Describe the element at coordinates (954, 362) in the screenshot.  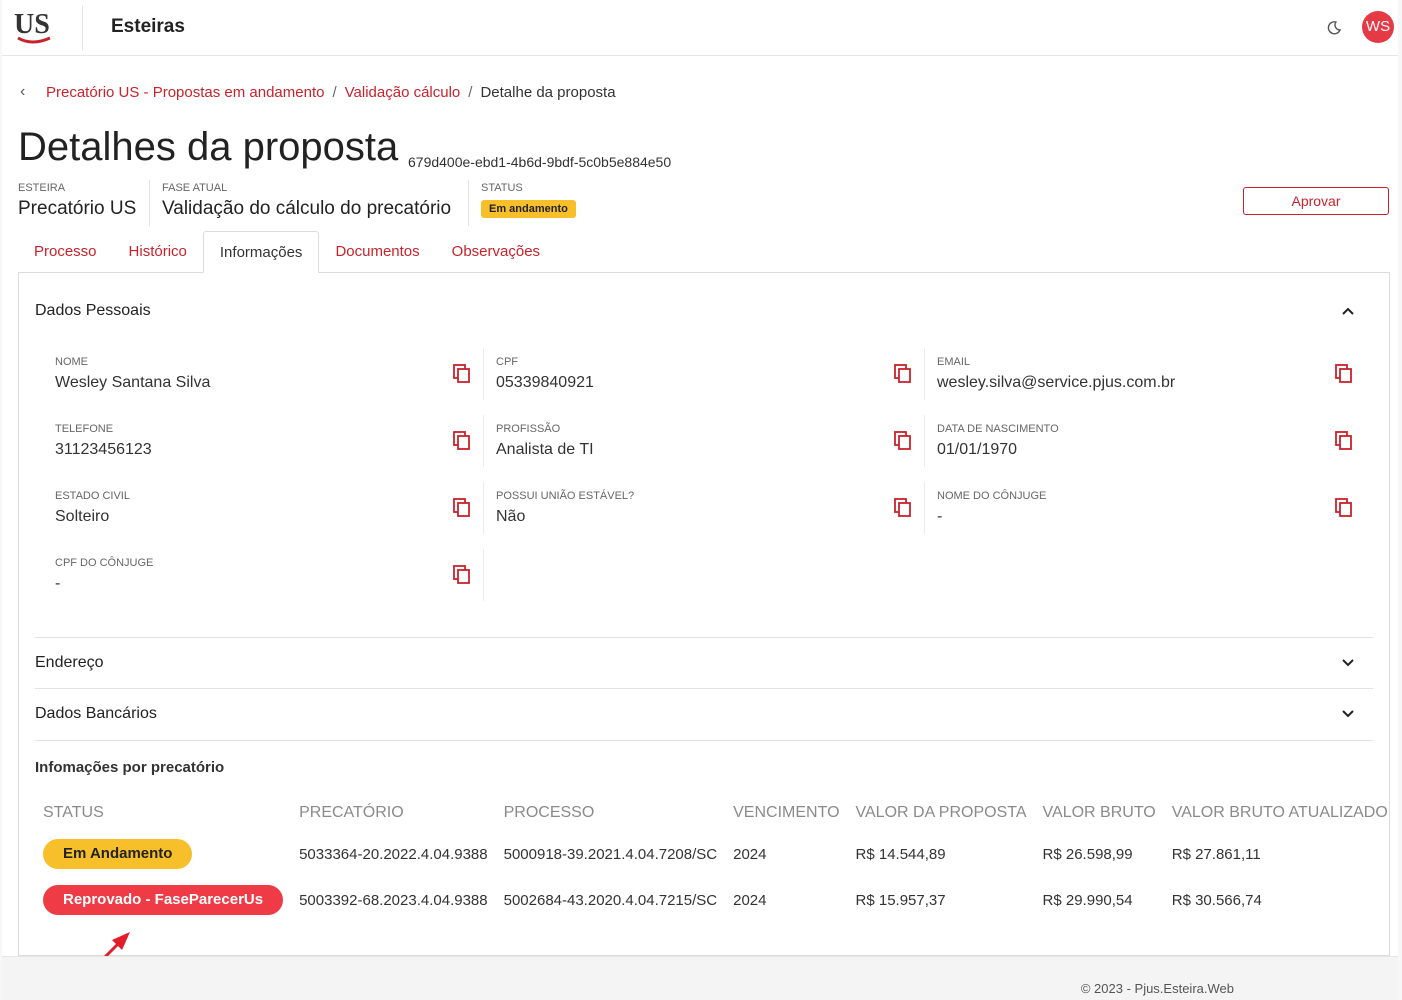
I see `field-label: EMAIL` at that location.